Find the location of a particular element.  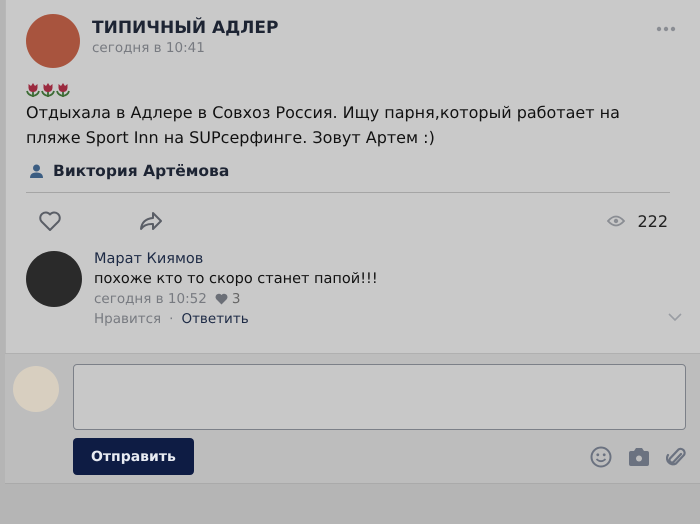

send-button: Отправить is located at coordinates (133, 456).